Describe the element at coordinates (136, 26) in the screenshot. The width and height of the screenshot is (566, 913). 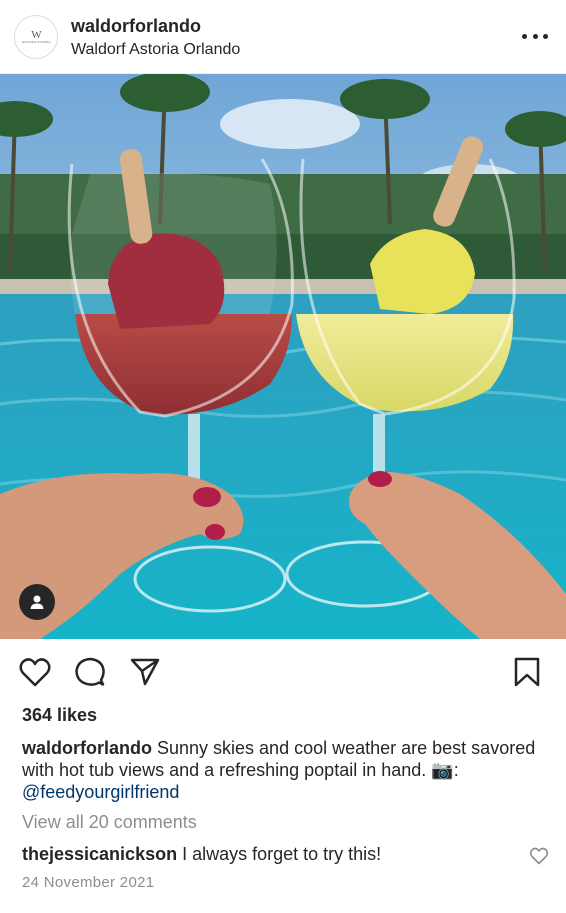
I see `post-username: waldorforlando` at that location.